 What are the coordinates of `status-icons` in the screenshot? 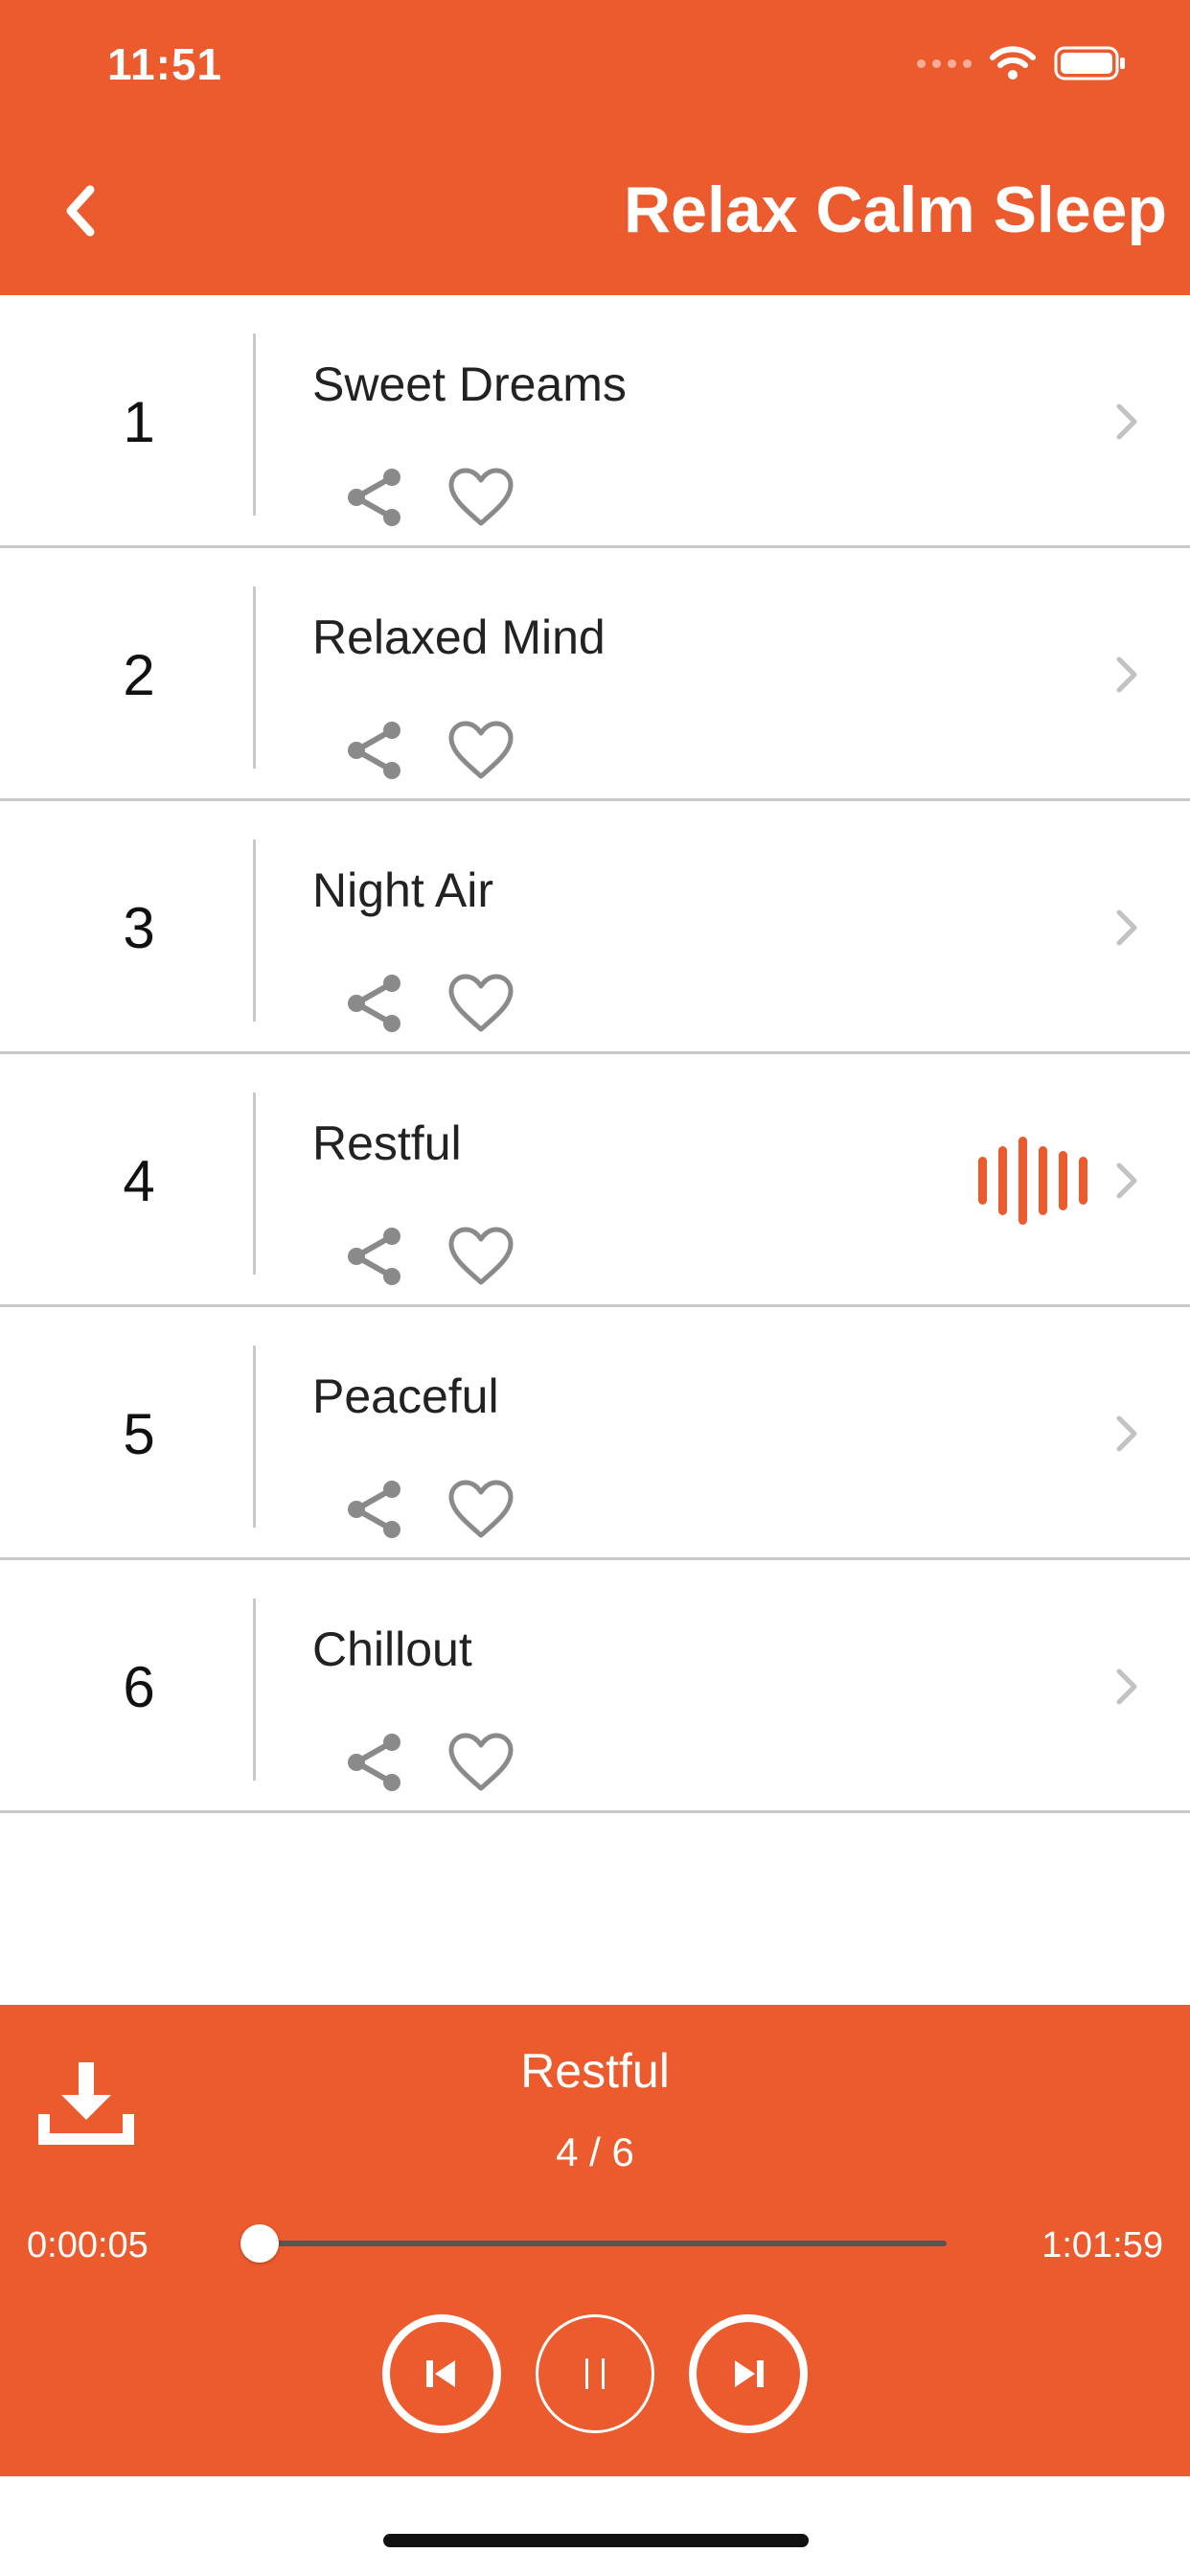 It's located at (1022, 63).